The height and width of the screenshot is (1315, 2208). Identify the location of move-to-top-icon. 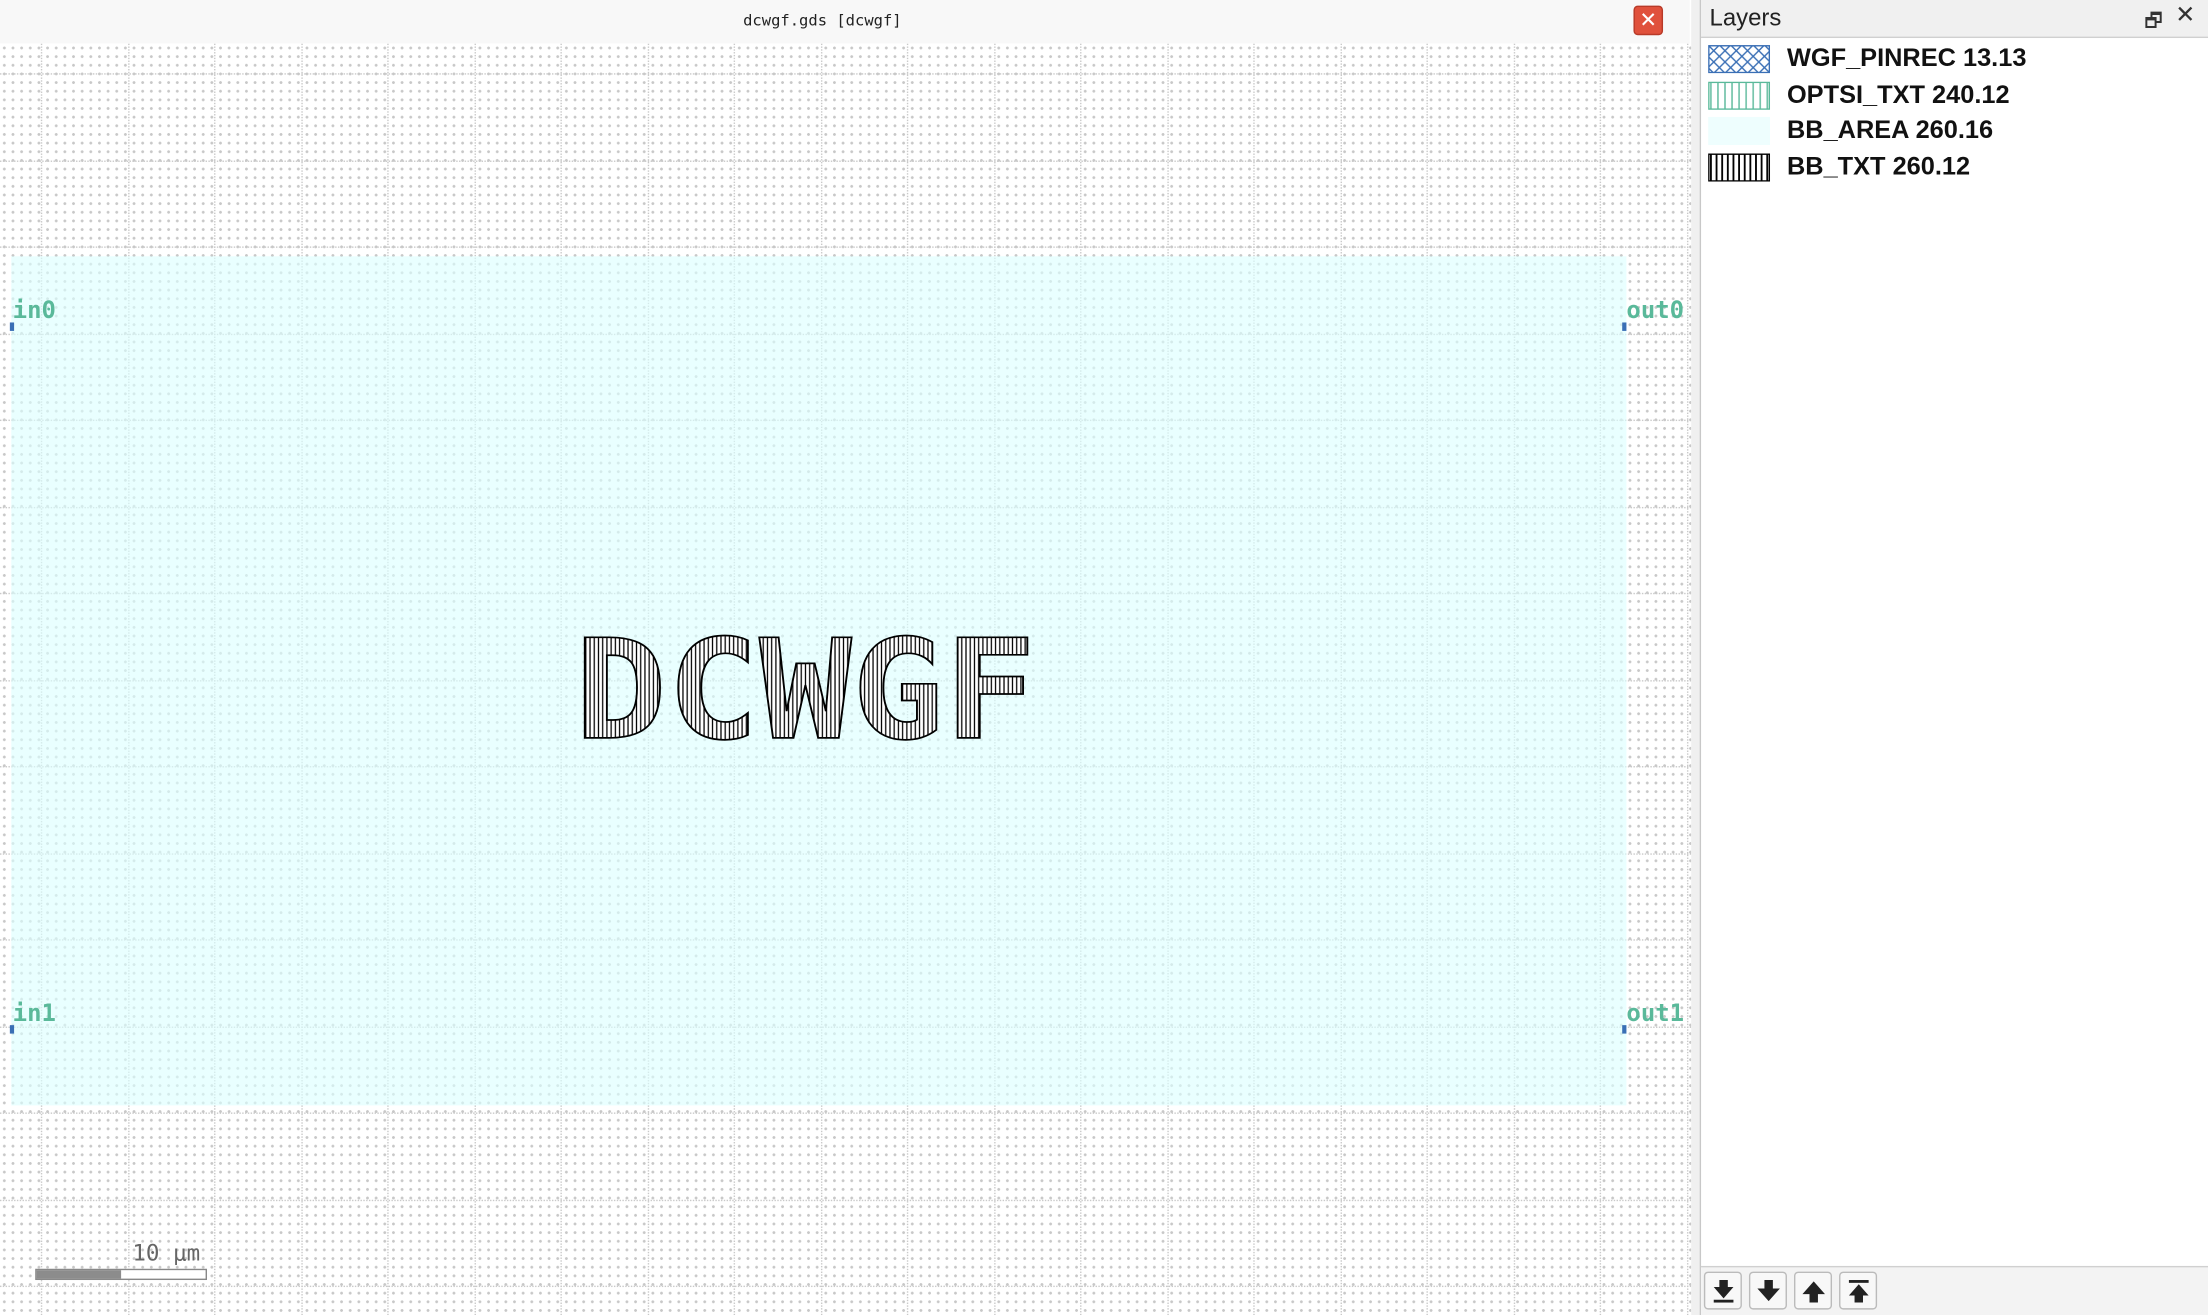
(1858, 1291).